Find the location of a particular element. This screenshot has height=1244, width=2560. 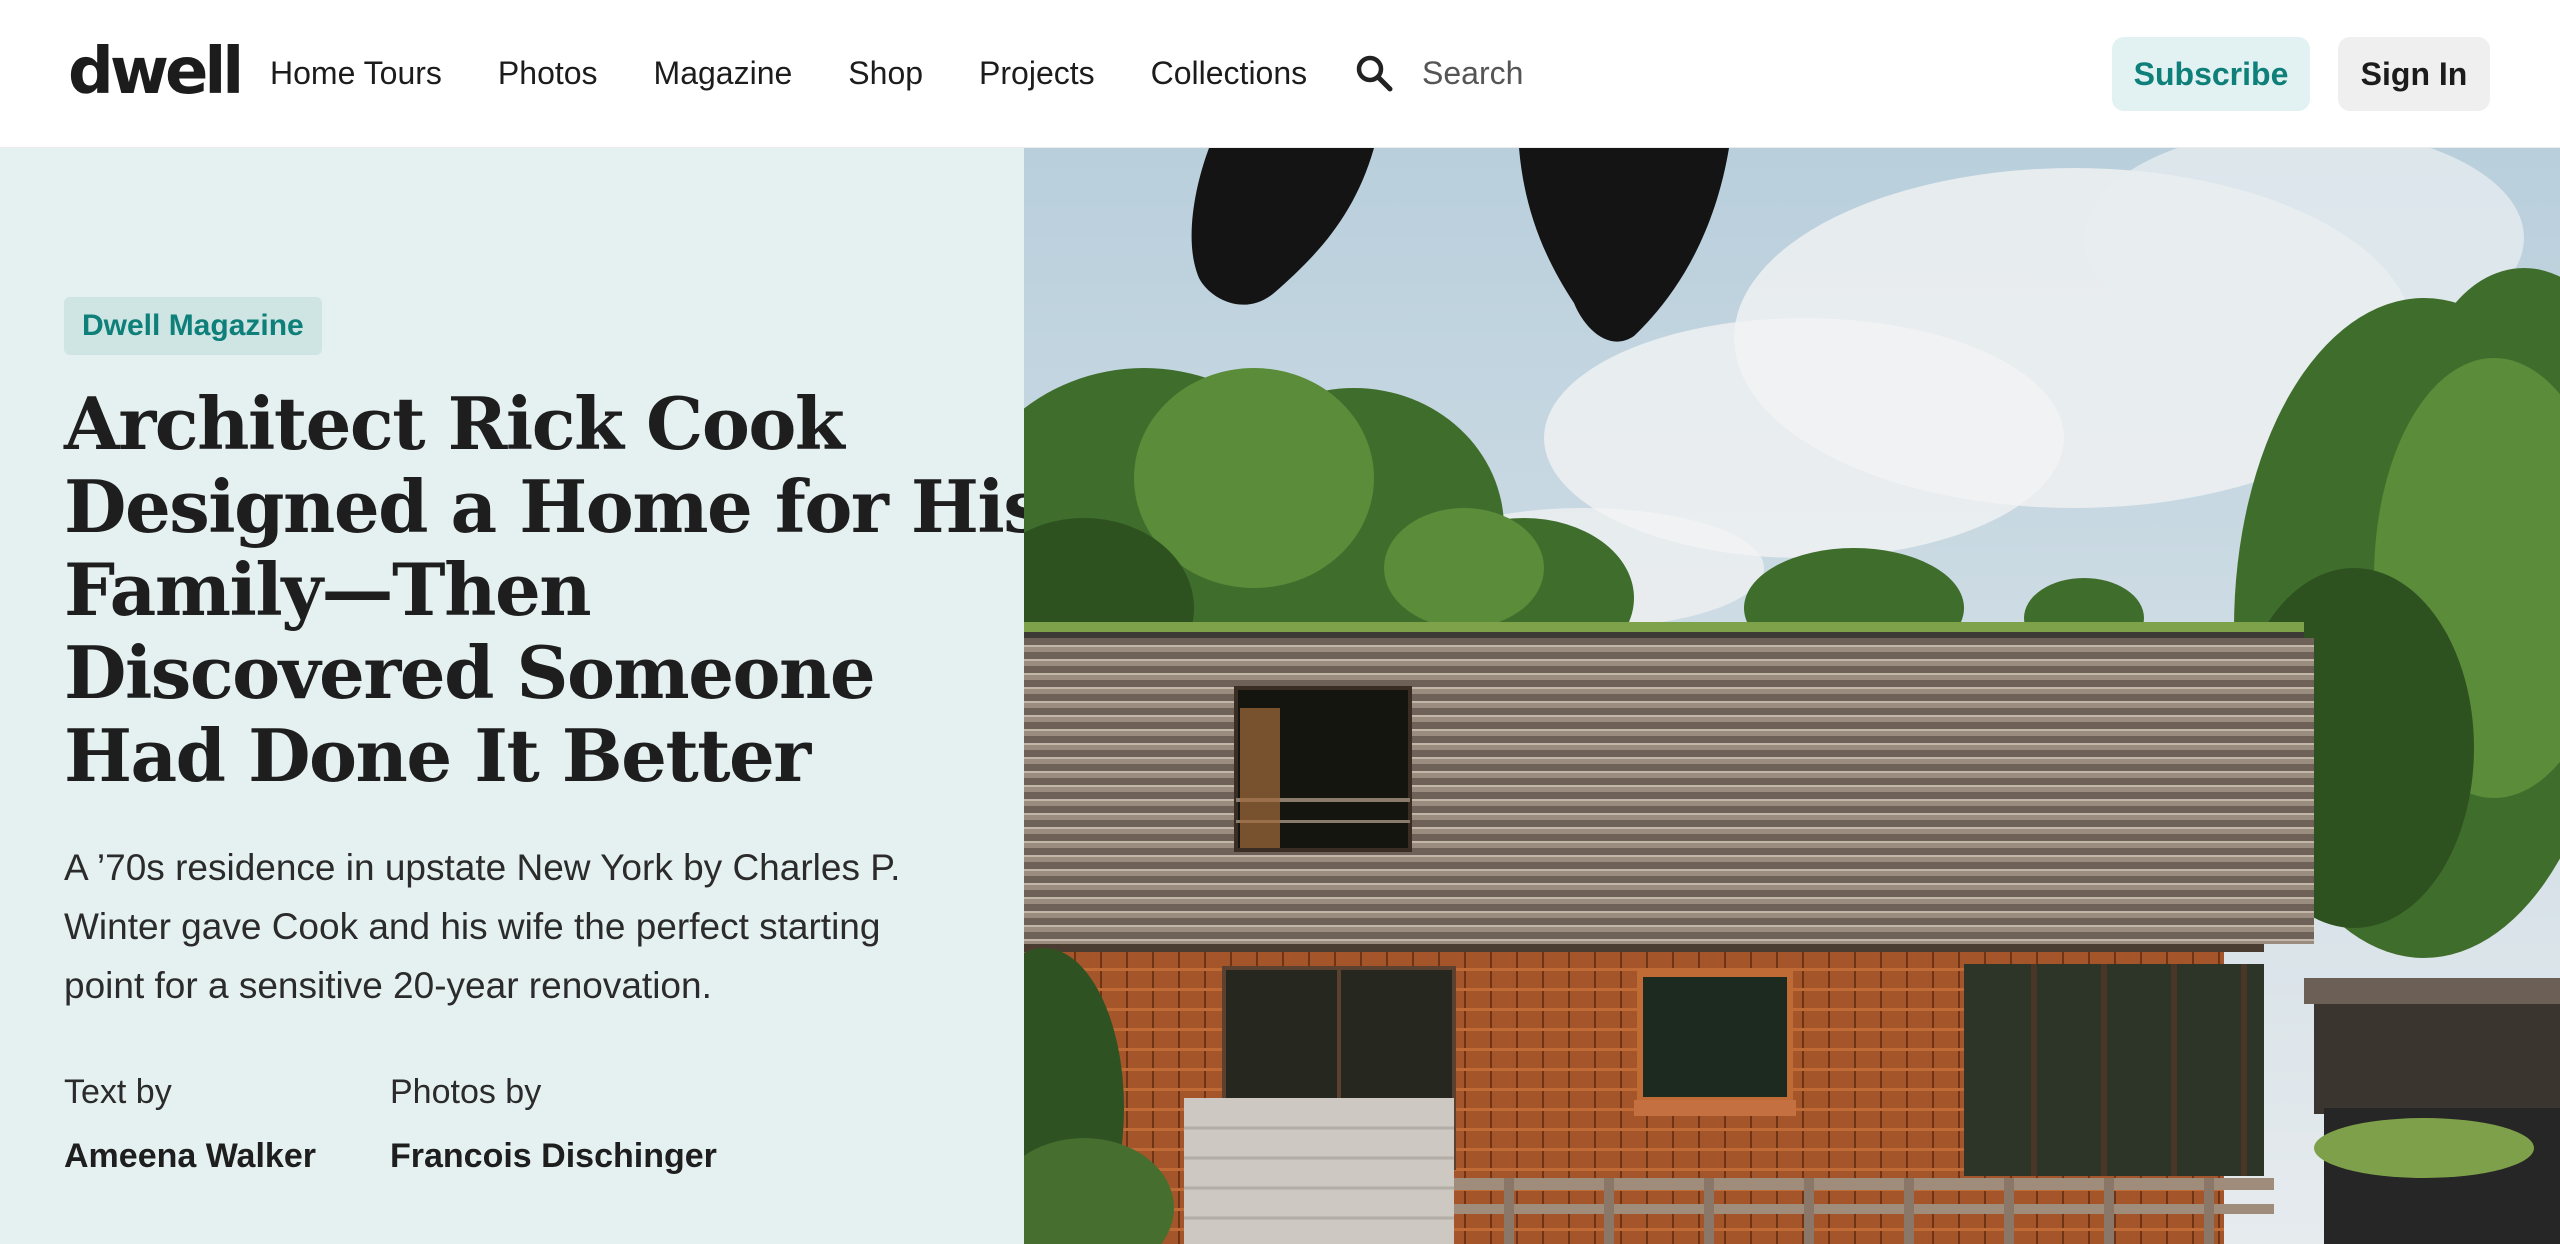

headline-line: Designed a Home for His is located at coordinates (554, 506).